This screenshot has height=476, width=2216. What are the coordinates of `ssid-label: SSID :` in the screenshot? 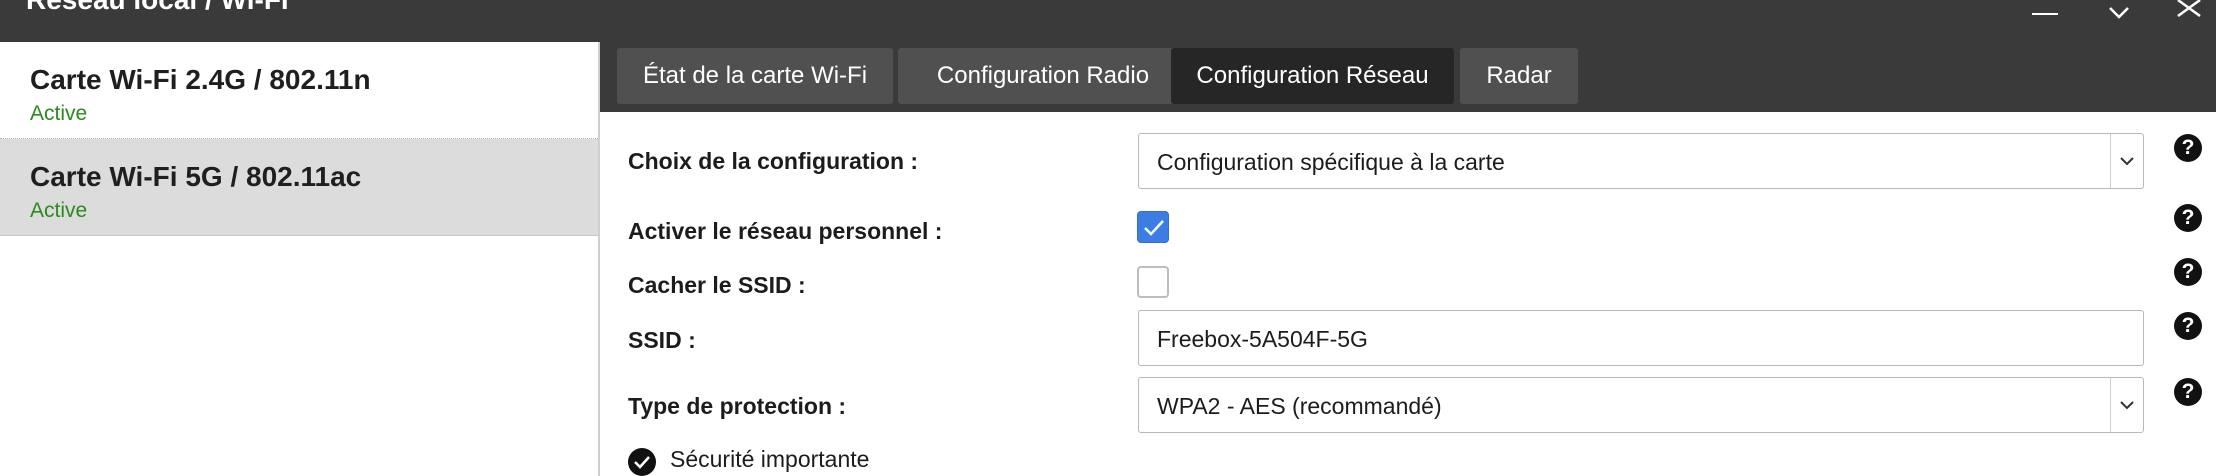 It's located at (662, 340).